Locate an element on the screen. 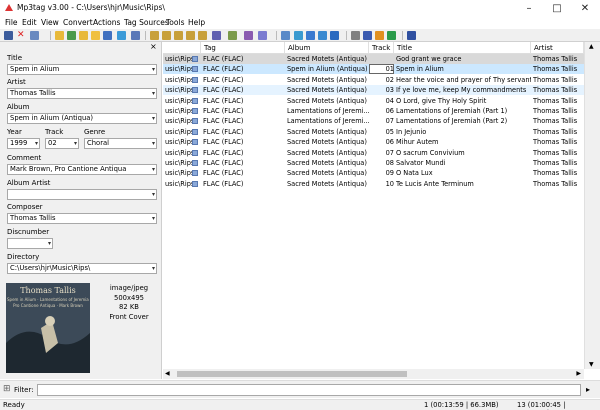 The image size is (600, 410). title-field: Spem in Alium ▾ is located at coordinates (82, 69).